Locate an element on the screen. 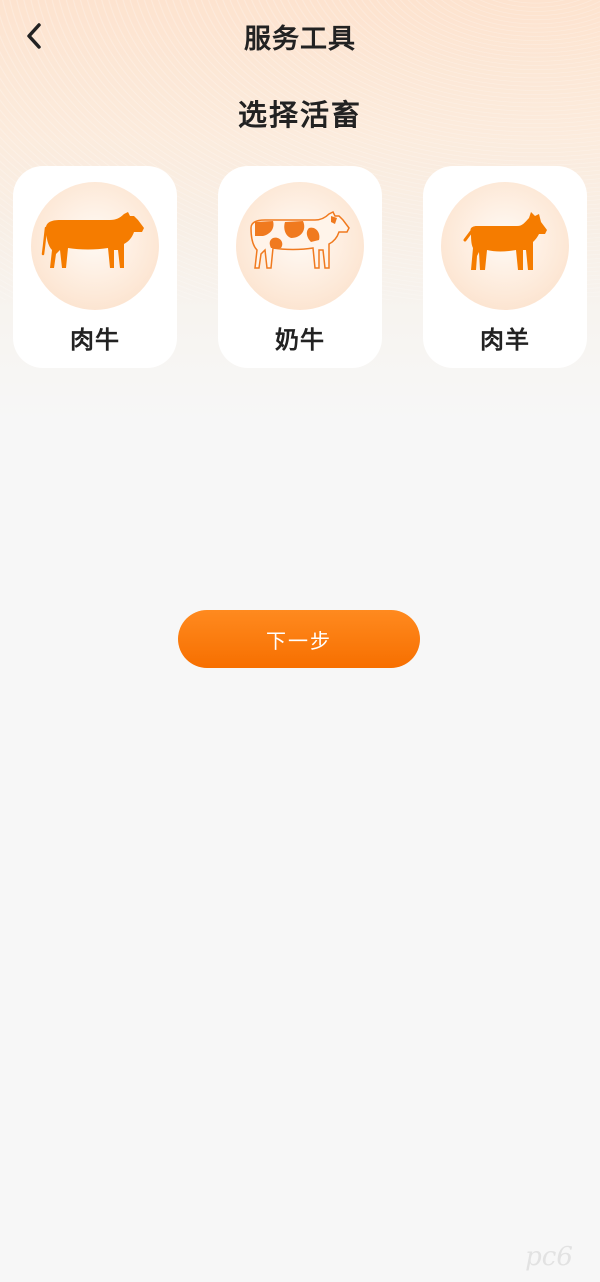  beef-cattle-icon-circle is located at coordinates (95, 246).